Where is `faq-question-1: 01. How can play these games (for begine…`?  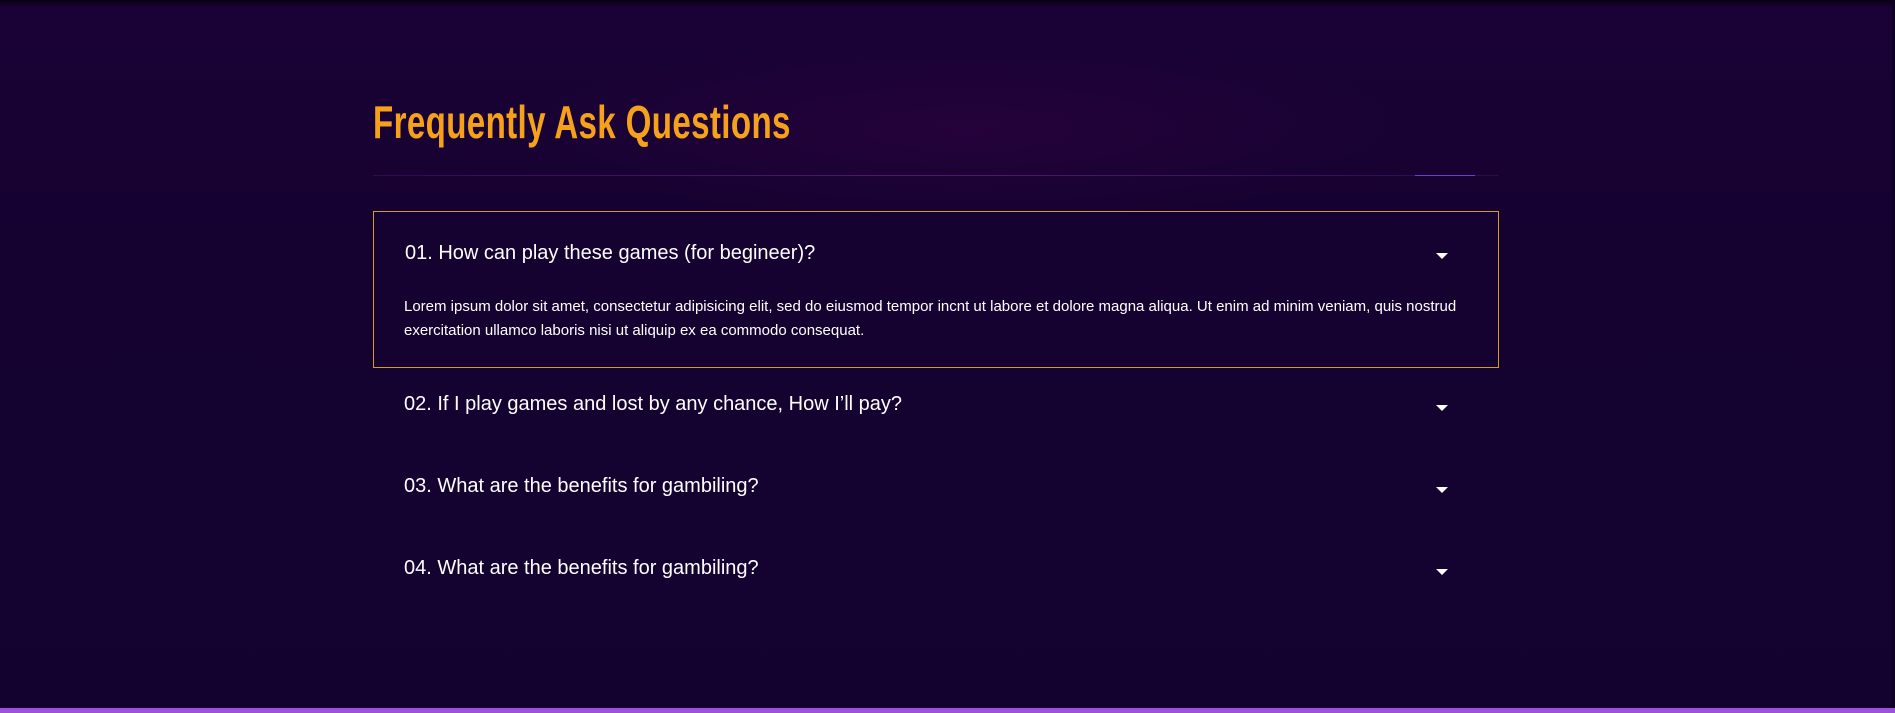
faq-question-1: 01. How can play these games (for begine… is located at coordinates (610, 253).